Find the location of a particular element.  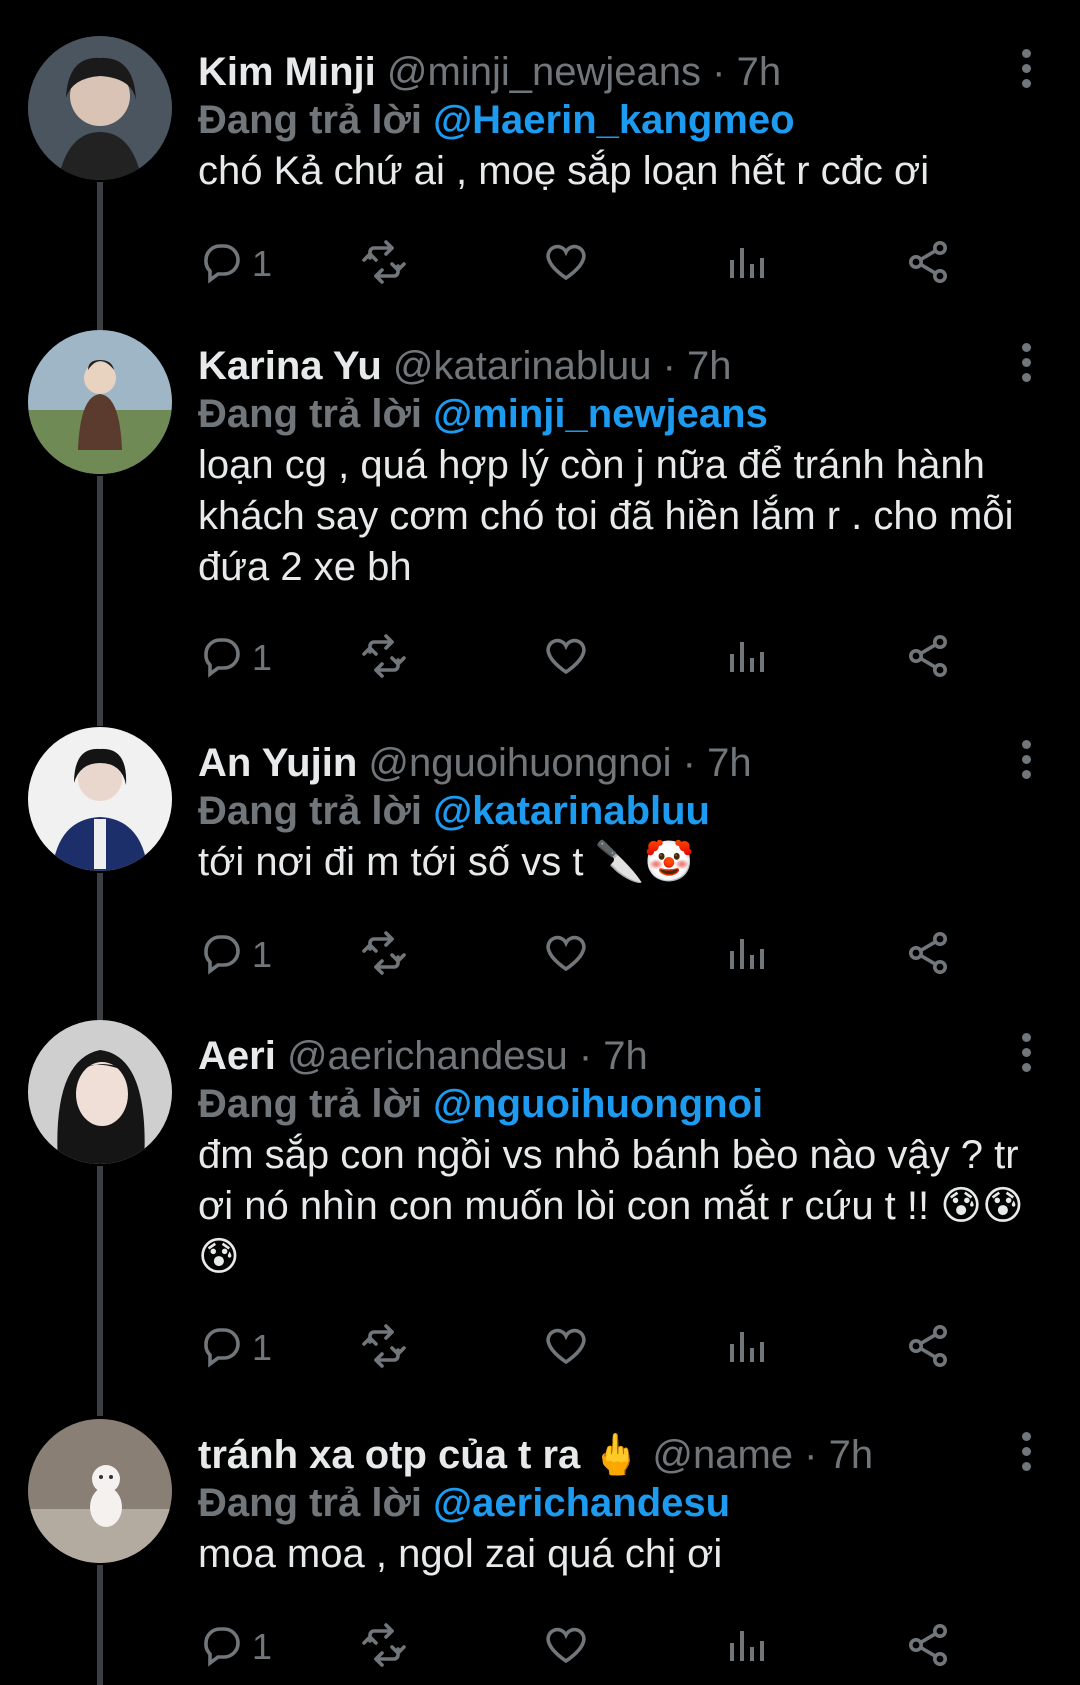

display-name: Aeri is located at coordinates (237, 1056).